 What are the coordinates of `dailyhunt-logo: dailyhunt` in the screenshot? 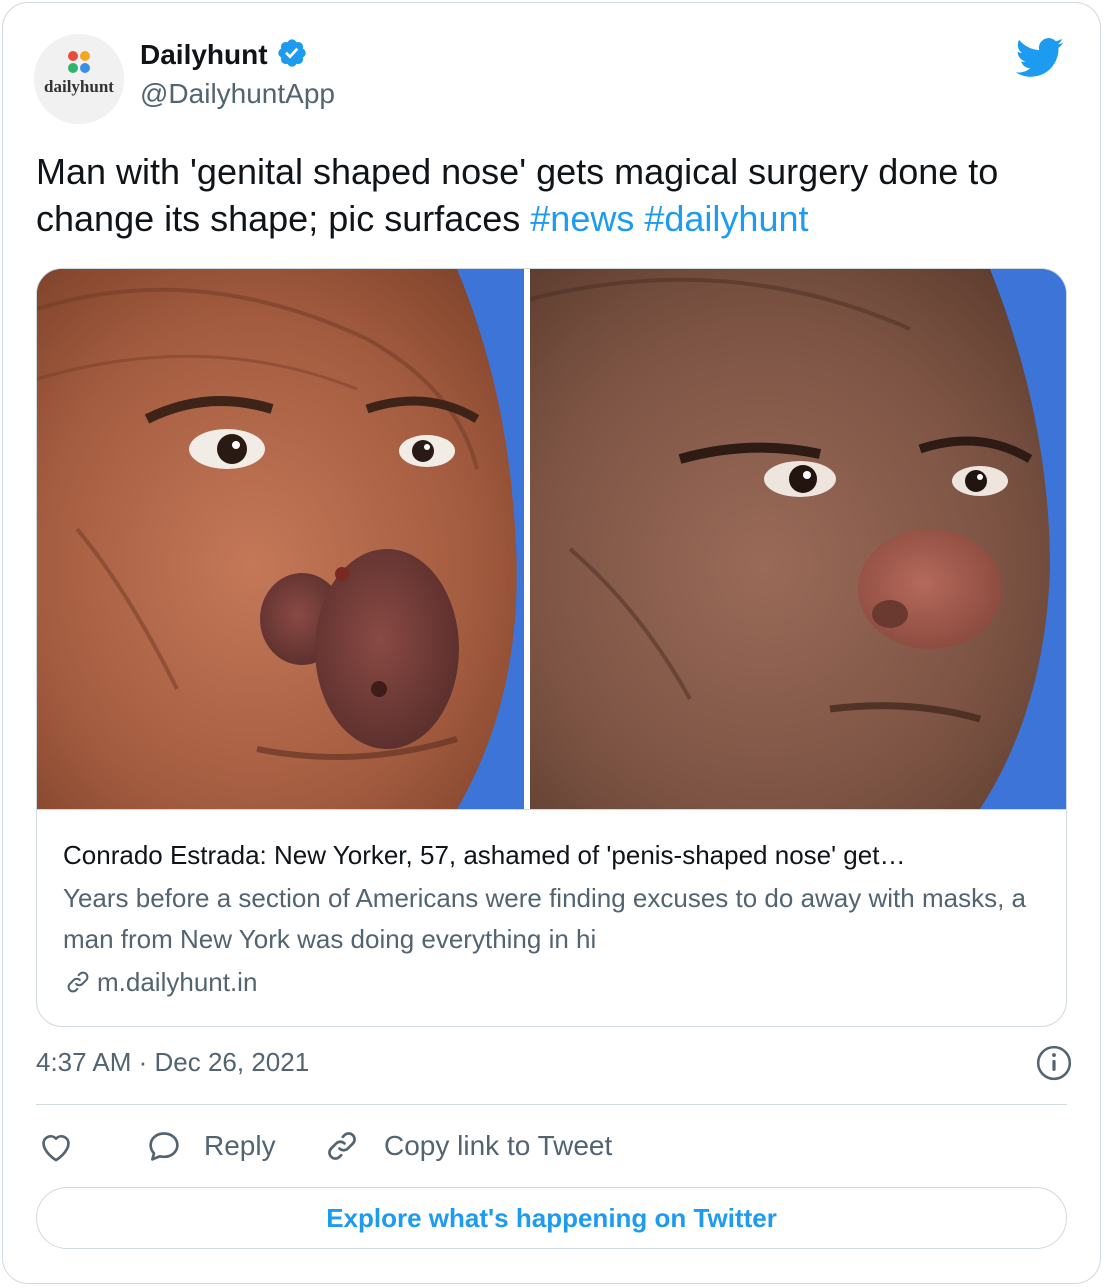 It's located at (79, 79).